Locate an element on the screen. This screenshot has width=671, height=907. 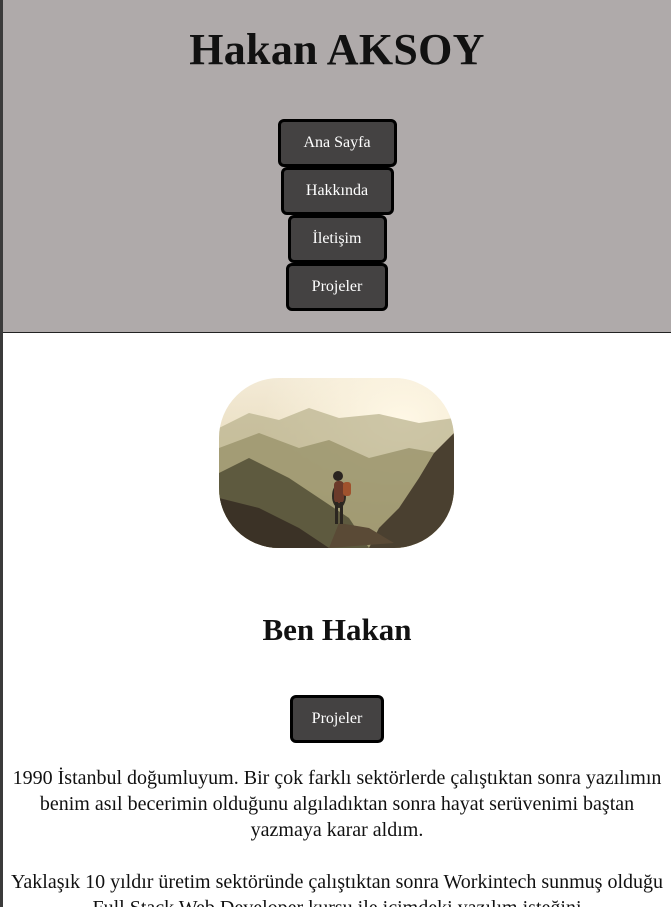
hero-image is located at coordinates (336, 463).